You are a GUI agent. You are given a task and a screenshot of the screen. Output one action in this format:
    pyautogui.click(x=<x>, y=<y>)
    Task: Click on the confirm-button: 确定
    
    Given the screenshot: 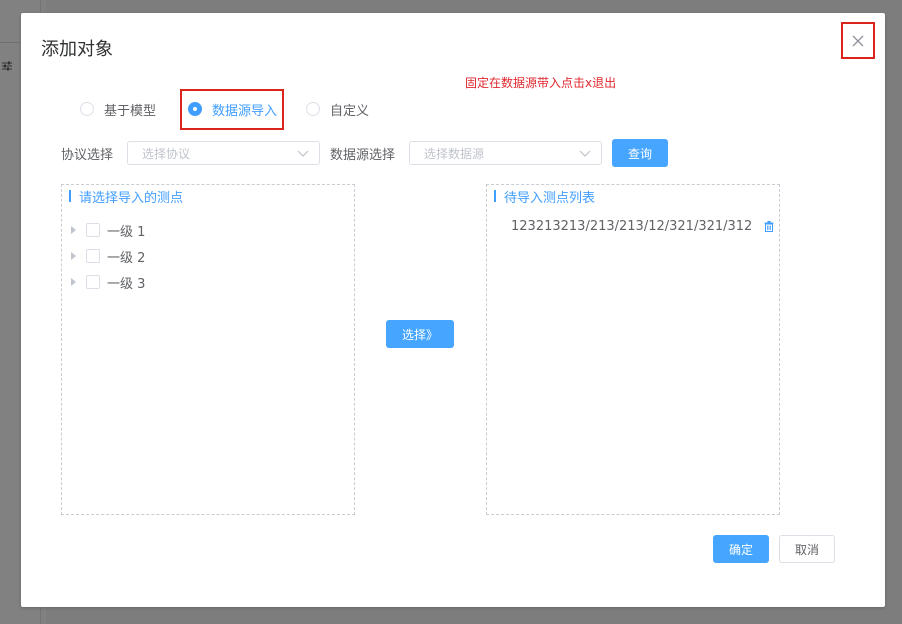 What is the action you would take?
    pyautogui.click(x=741, y=549)
    